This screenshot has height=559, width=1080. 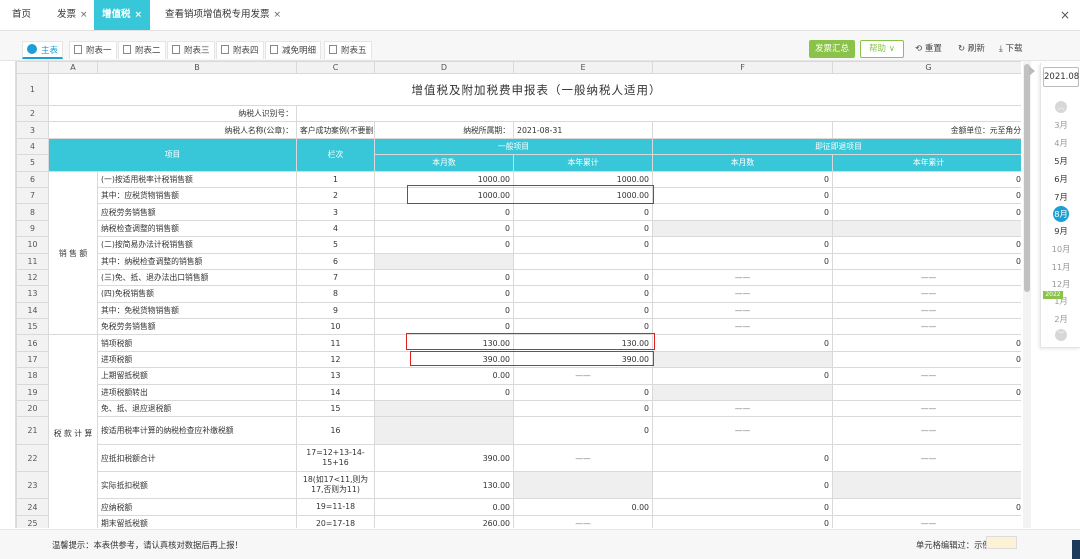 I want to click on month-item: 3月, so click(x=1060, y=125).